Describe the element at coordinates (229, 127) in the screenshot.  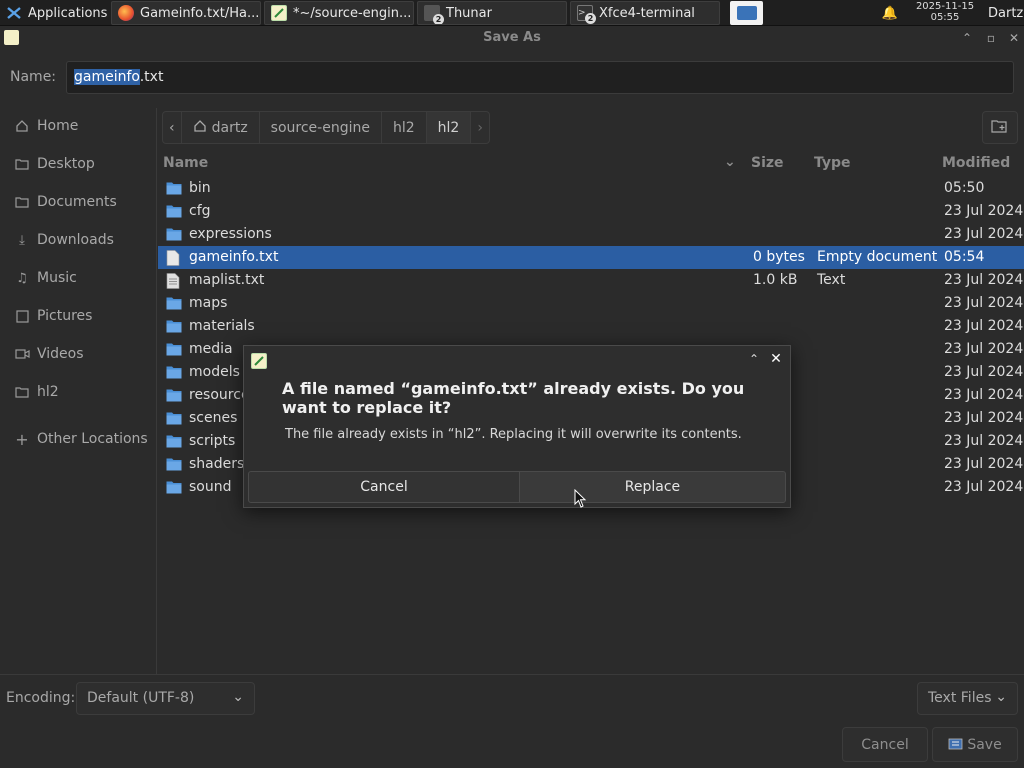
I see `path-segment-label: dartz` at that location.